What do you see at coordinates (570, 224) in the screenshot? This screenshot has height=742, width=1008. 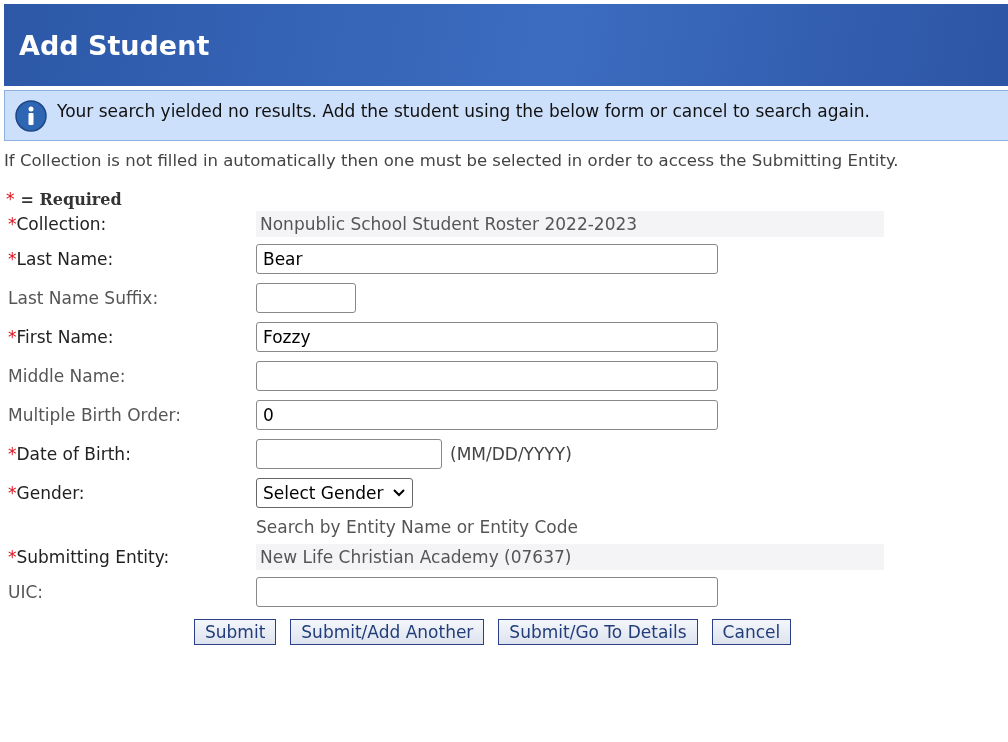 I see `readonly-value: Nonpublic School Student Roster 2022-2023` at bounding box center [570, 224].